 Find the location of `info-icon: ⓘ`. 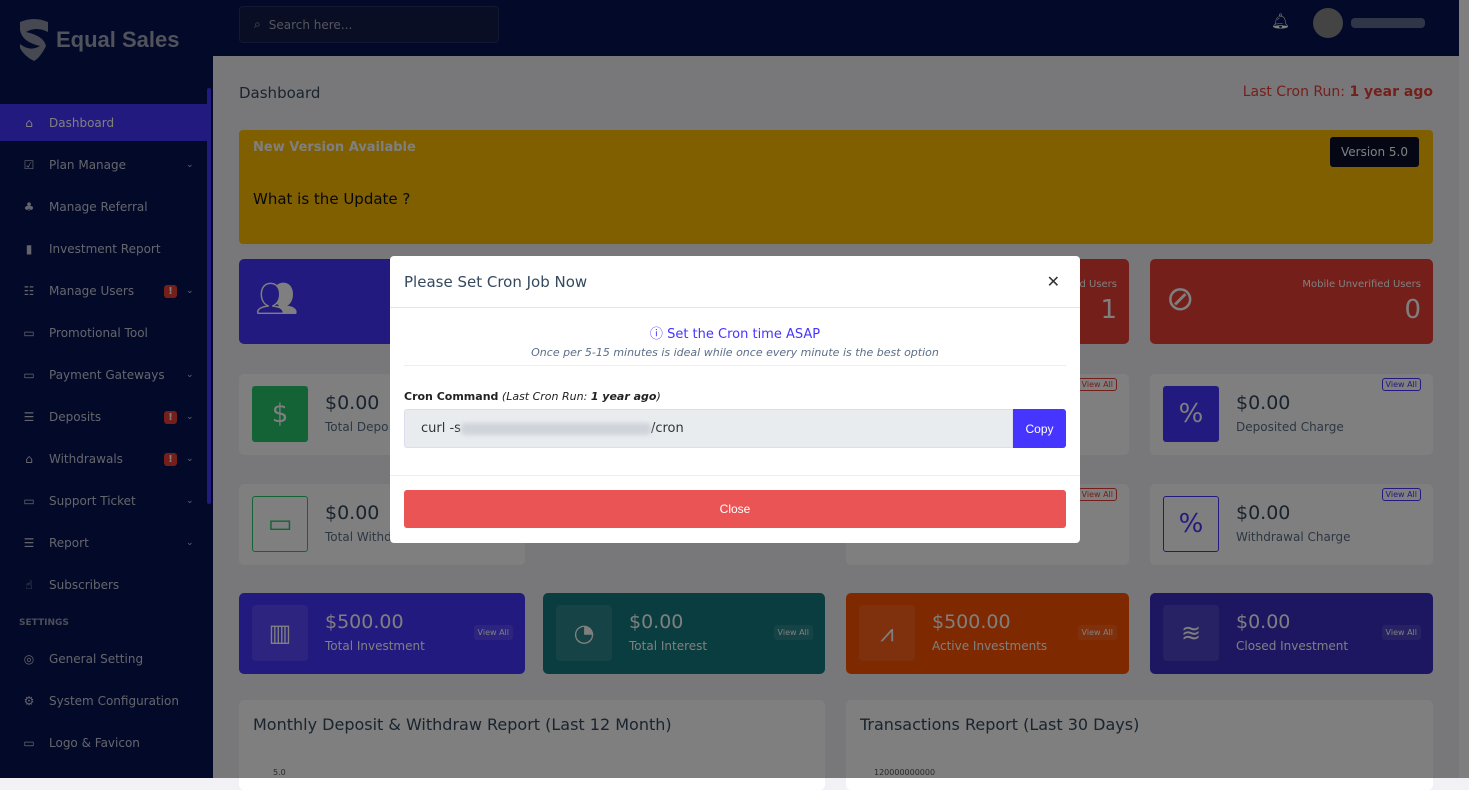

info-icon: ⓘ is located at coordinates (656, 334).